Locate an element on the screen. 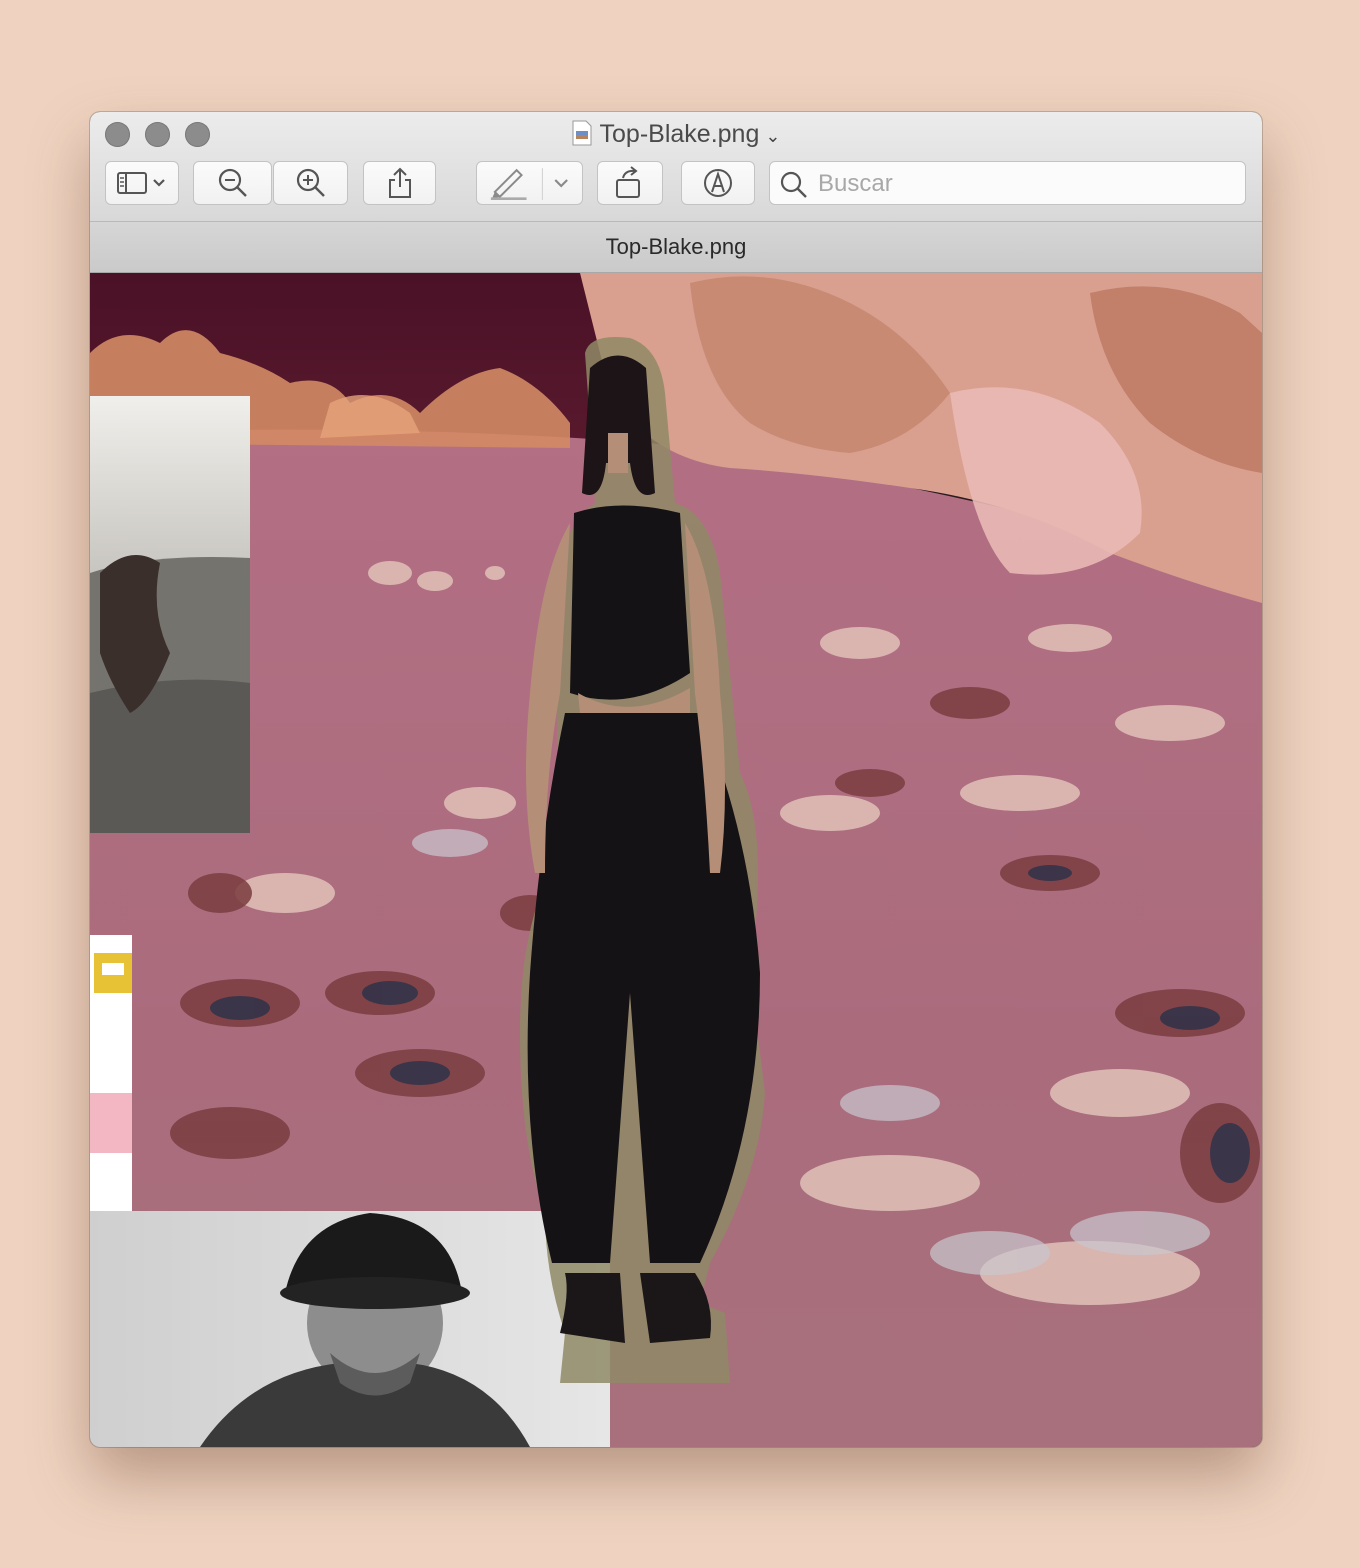 Image resolution: width=1360 pixels, height=1568 pixels. document-tab: Top-Blake.png is located at coordinates (676, 247).